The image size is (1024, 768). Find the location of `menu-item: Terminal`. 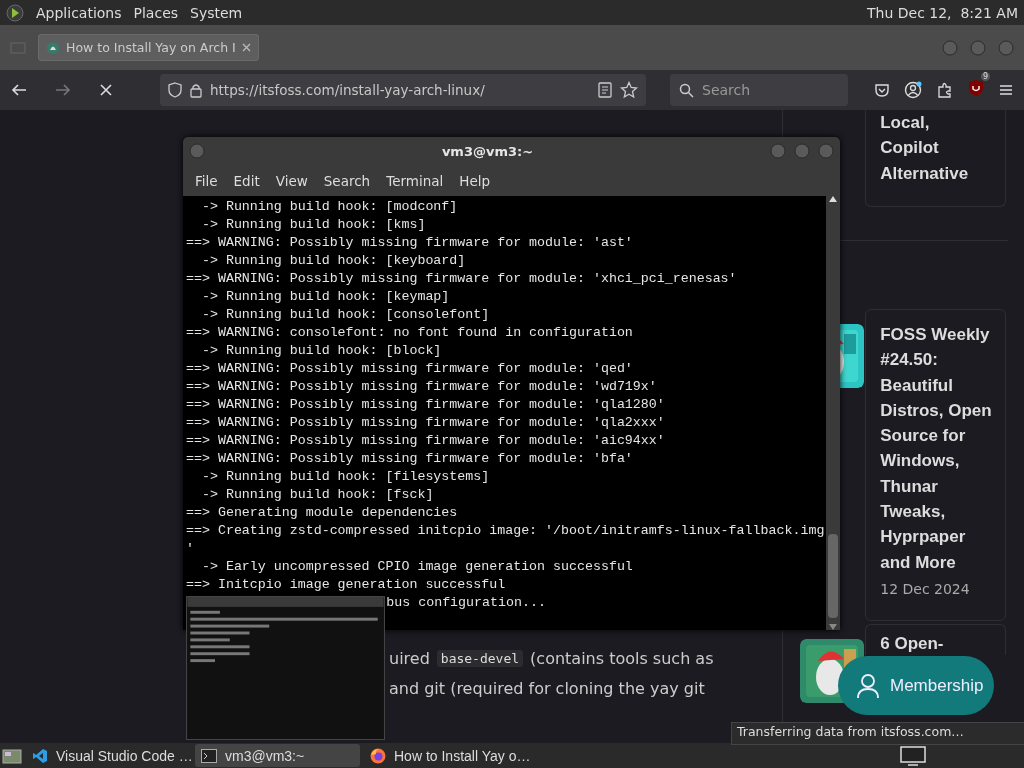

menu-item: Terminal is located at coordinates (415, 180).